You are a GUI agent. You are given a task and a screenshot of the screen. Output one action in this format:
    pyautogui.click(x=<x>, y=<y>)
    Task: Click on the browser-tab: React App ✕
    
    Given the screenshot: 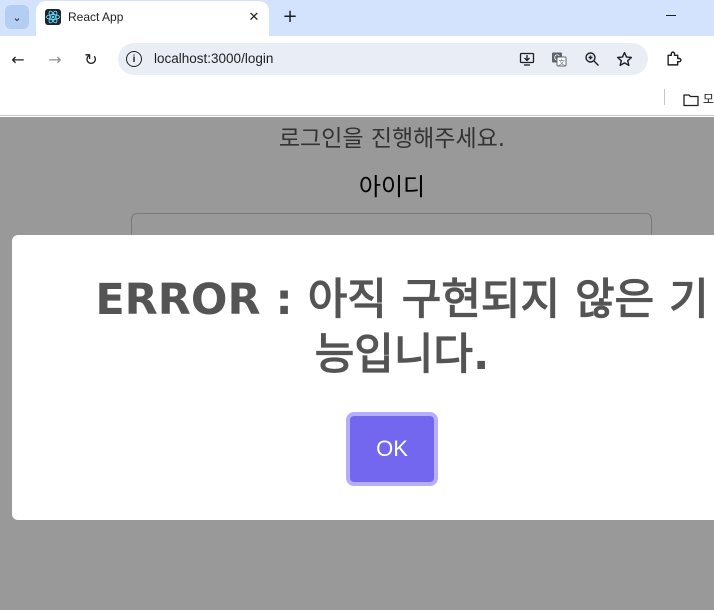 What is the action you would take?
    pyautogui.click(x=152, y=18)
    